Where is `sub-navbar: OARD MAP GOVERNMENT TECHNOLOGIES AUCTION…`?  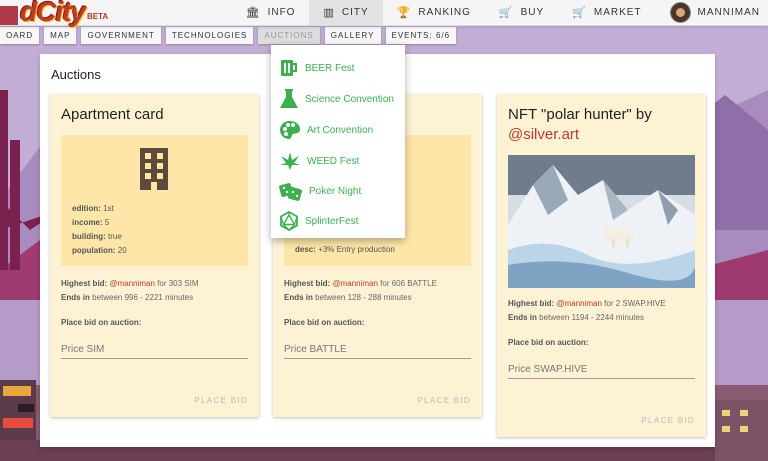 sub-navbar: OARD MAP GOVERNMENT TECHNOLOGIES AUCTION… is located at coordinates (228, 35).